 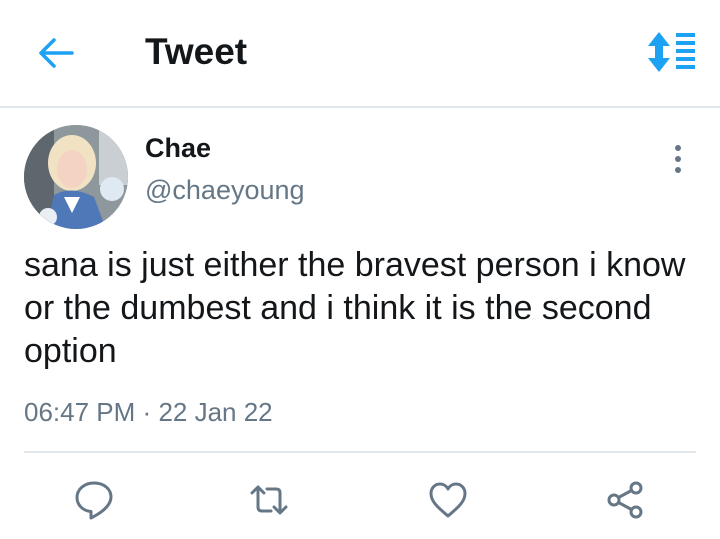 I want to click on divider, so click(x=360, y=452).